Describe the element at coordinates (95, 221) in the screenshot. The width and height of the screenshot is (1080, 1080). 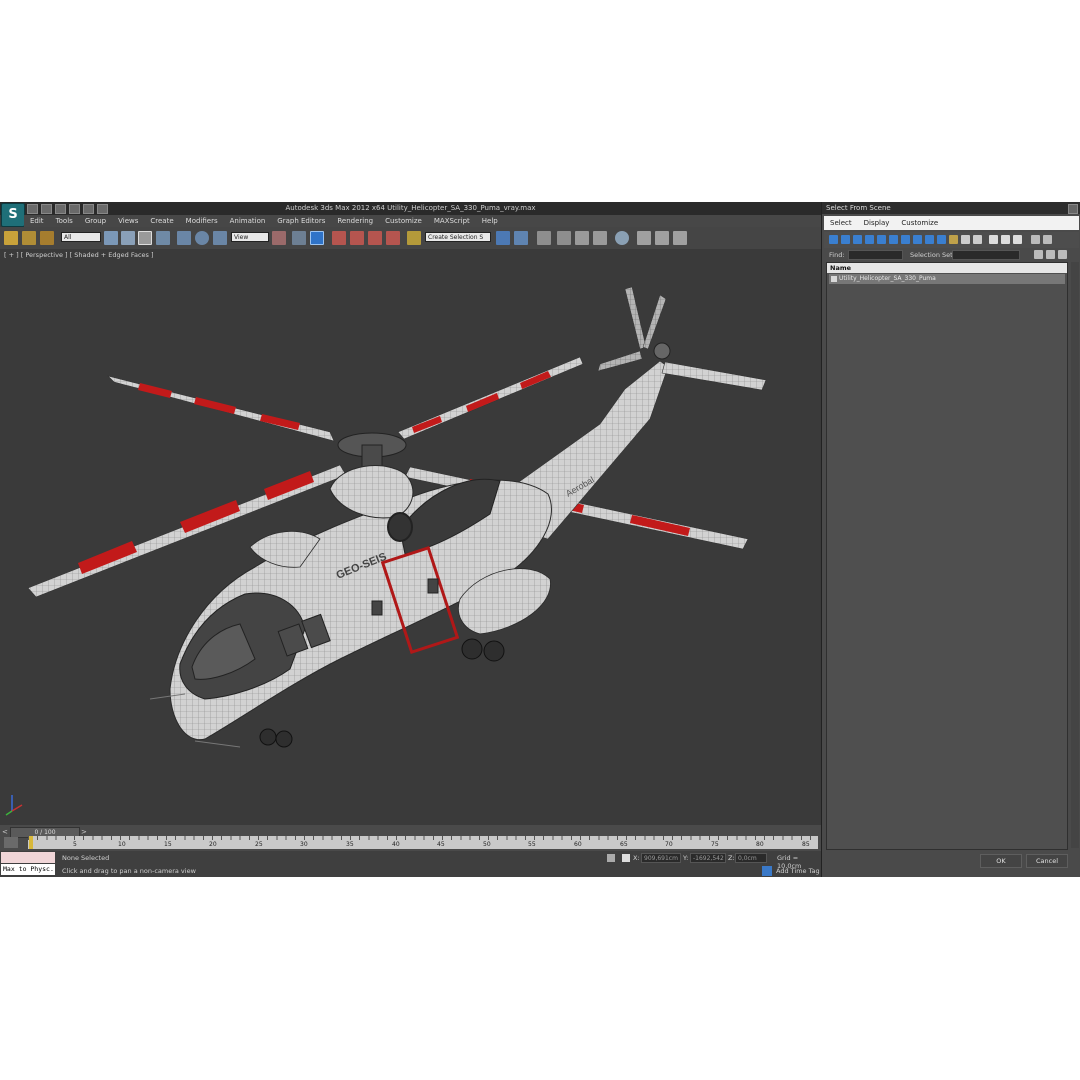
I see `menu-group: Group` at that location.